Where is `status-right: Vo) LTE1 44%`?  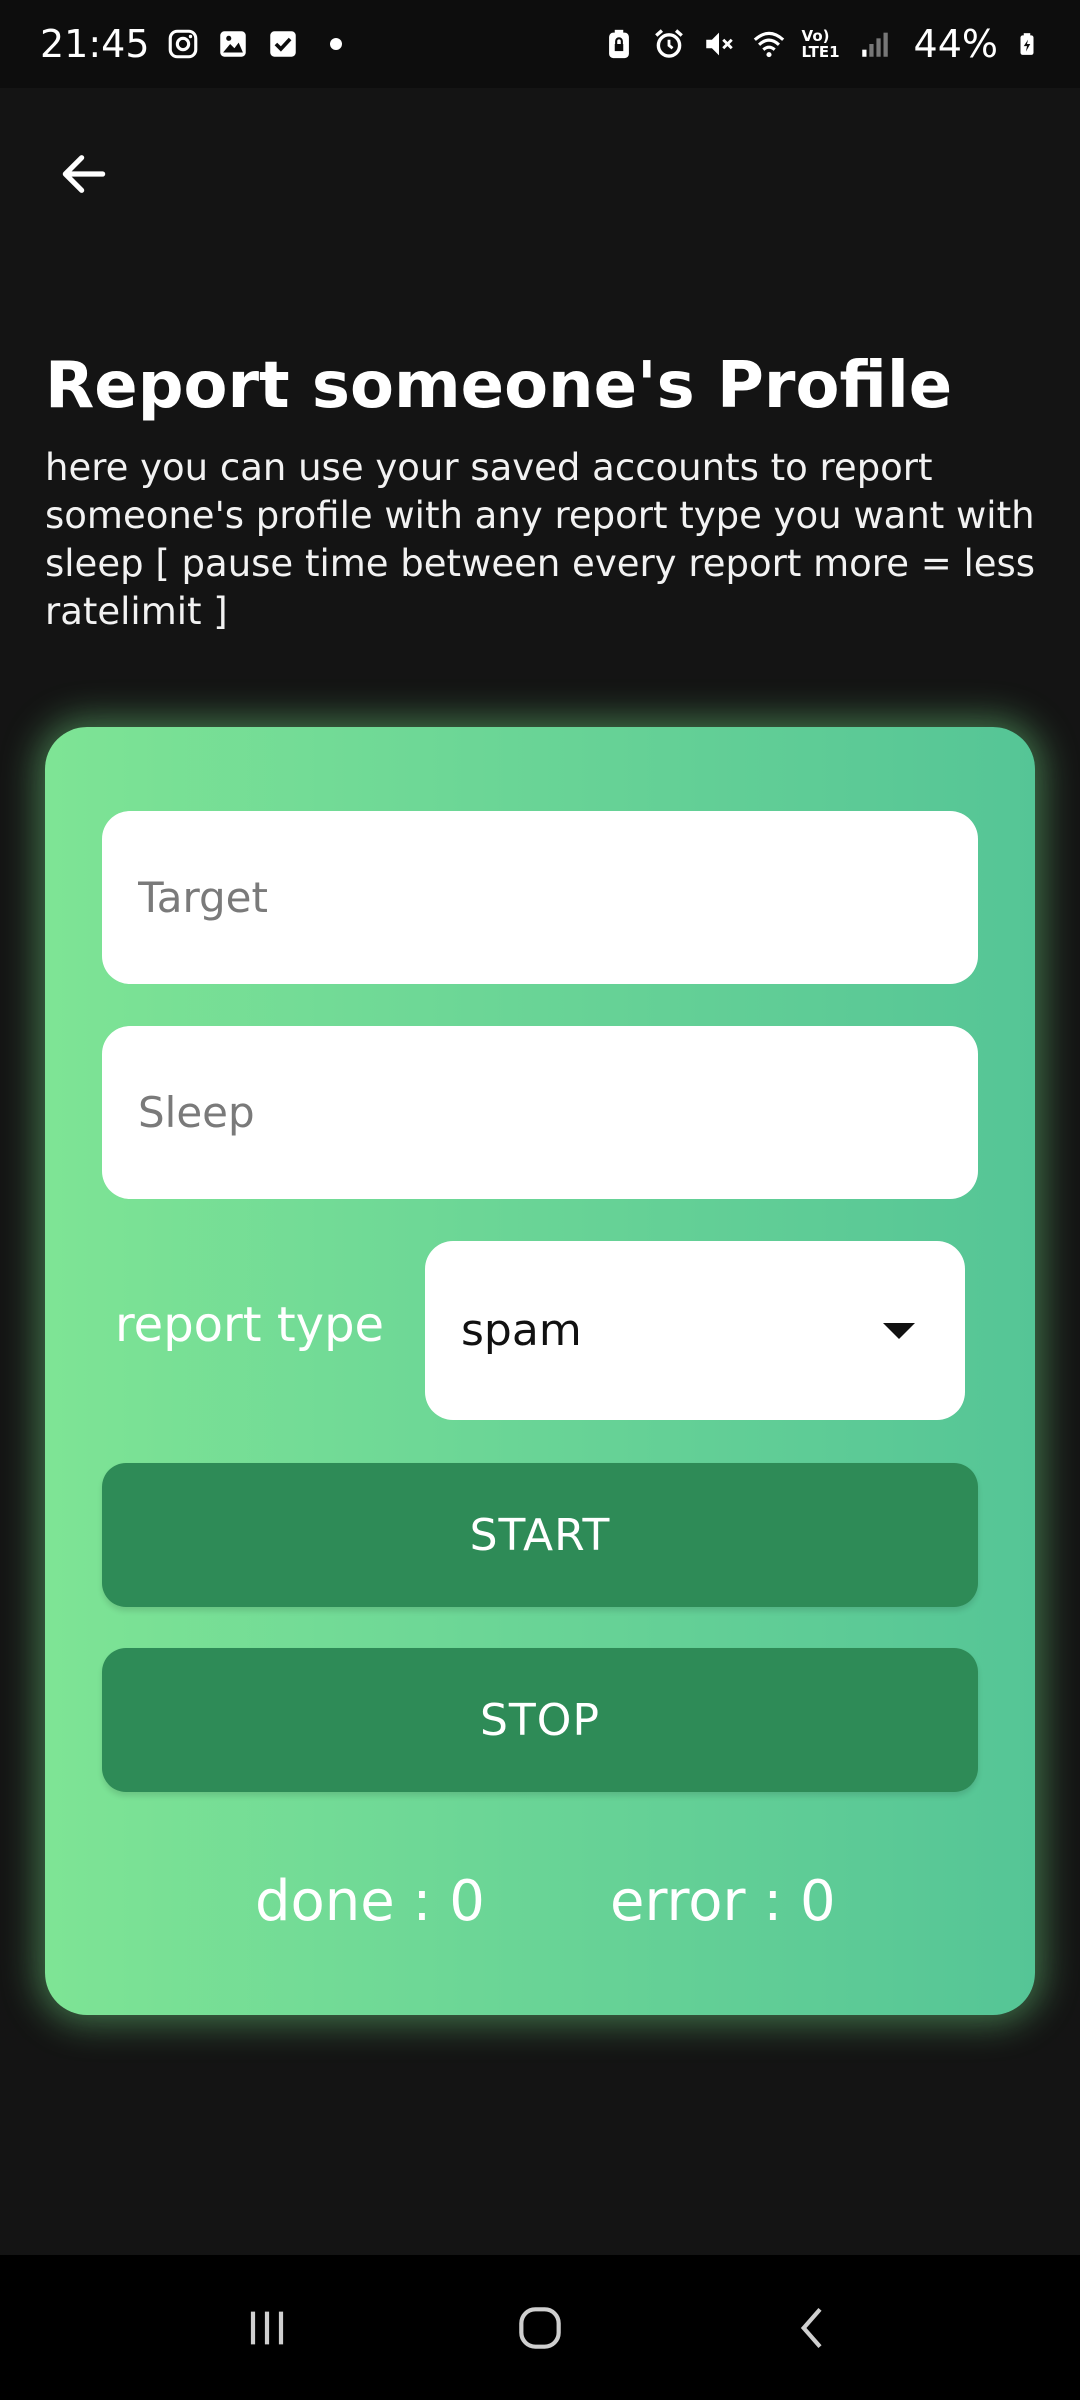
status-right: Vo) LTE1 44% is located at coordinates (821, 44).